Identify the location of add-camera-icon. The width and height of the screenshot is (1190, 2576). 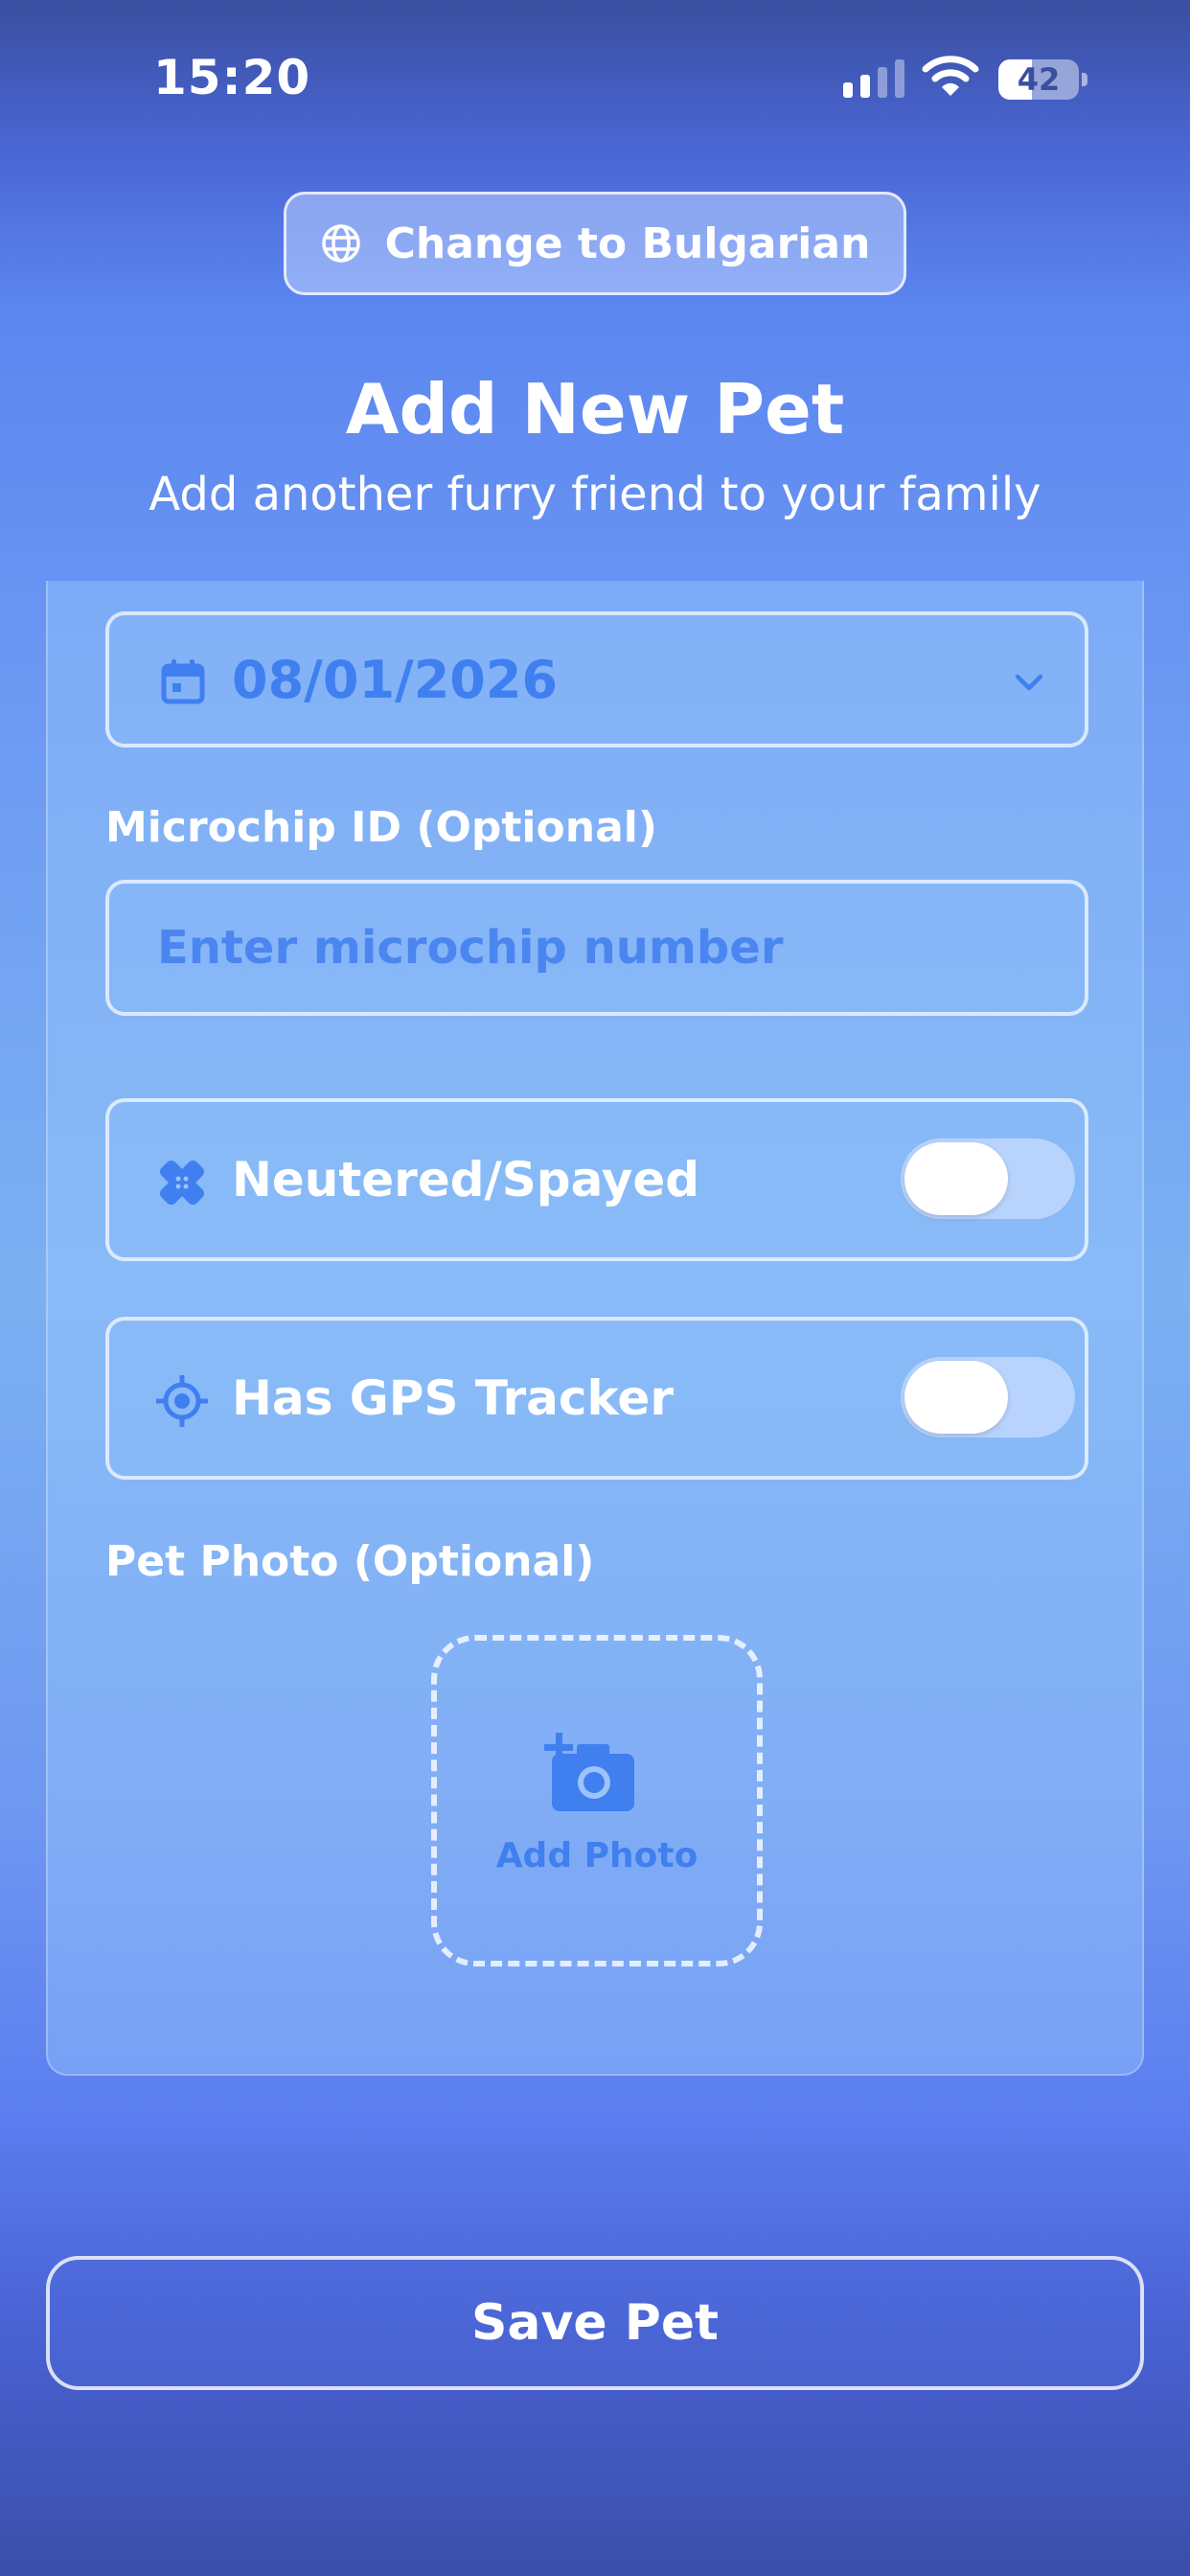
(589, 1772).